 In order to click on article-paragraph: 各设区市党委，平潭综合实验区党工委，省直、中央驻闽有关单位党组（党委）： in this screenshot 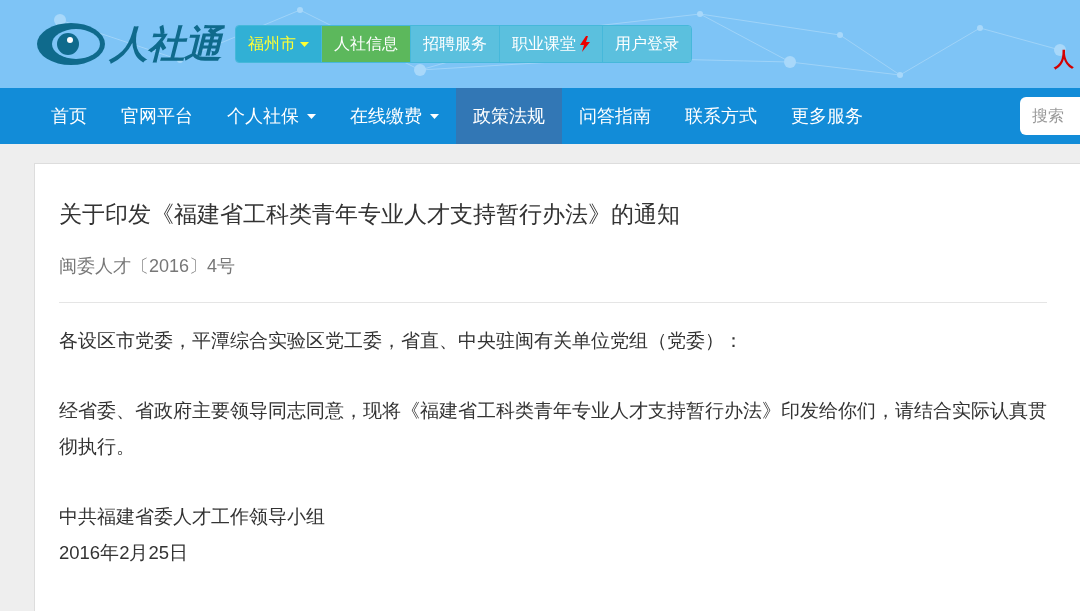, I will do `click(401, 341)`.